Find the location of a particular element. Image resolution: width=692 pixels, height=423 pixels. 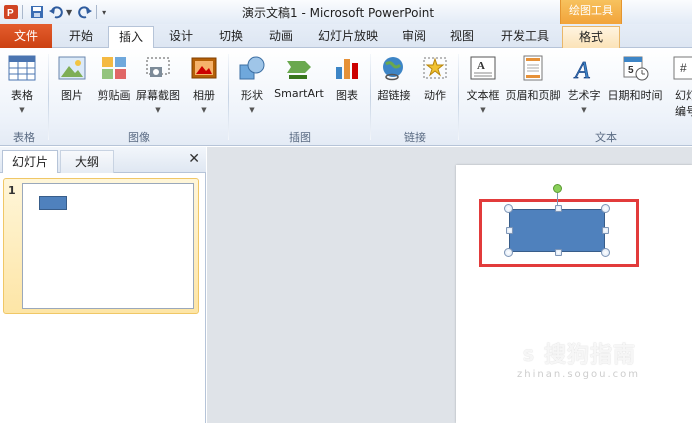

slides-panel-tabs: 幻灯片 大纲 ✕ is located at coordinates (103, 160).